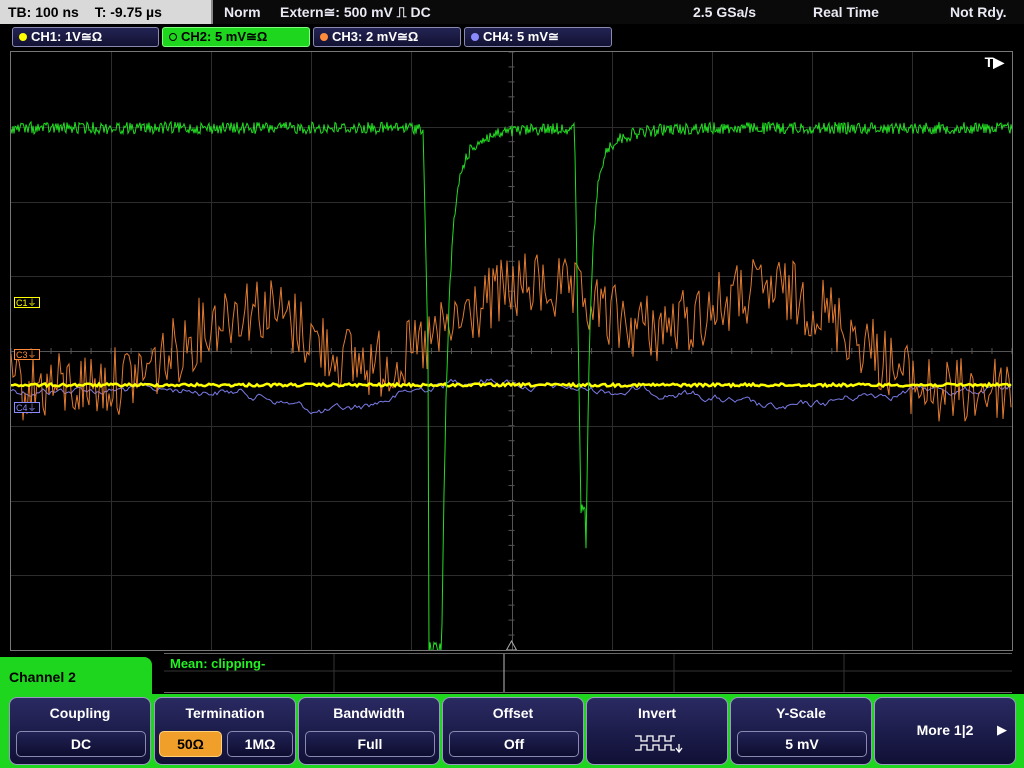 The image size is (1024, 768). Describe the element at coordinates (801, 713) in the screenshot. I see `y-scale-title: Y-Scale` at that location.